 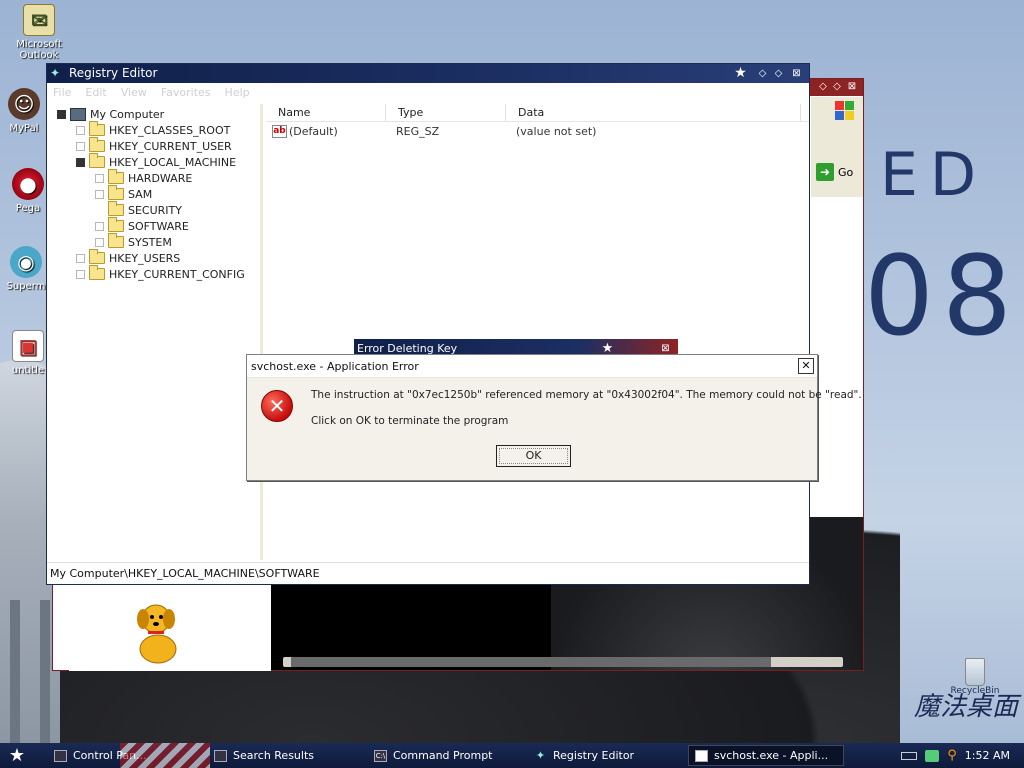 I want to click on tree-item-security: SECURITY, so click(x=145, y=209).